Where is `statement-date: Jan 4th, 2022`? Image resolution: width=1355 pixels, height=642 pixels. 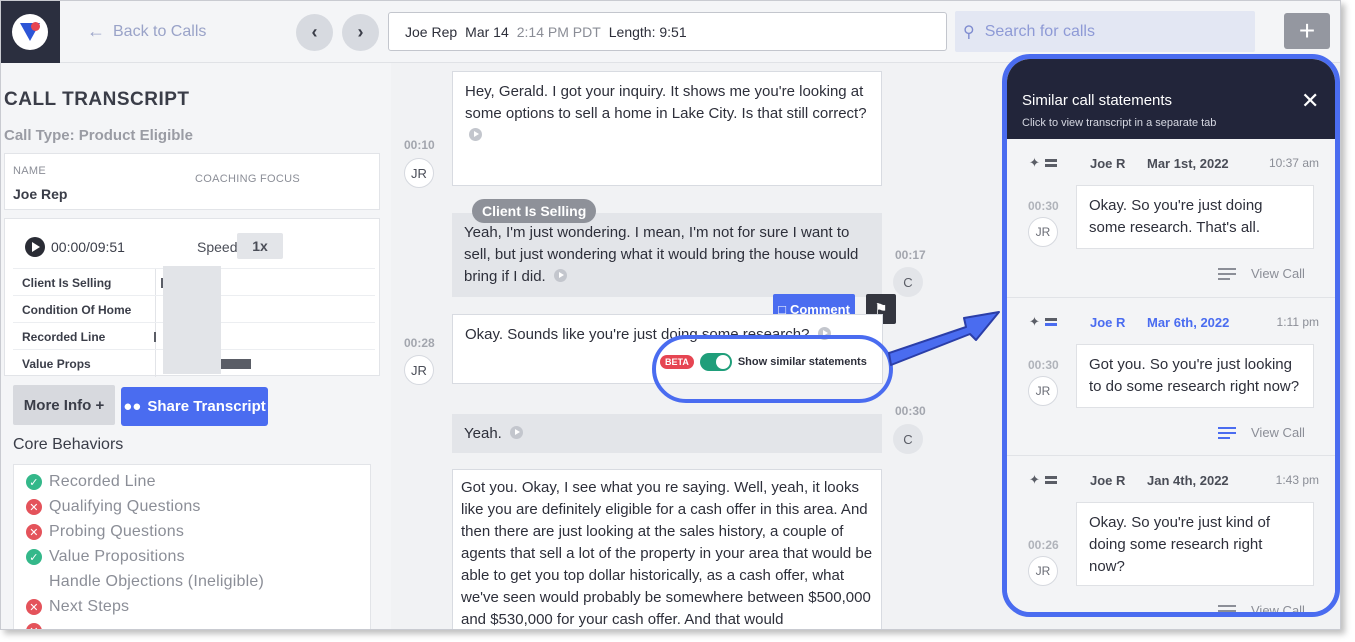
statement-date: Jan 4th, 2022 is located at coordinates (1188, 480).